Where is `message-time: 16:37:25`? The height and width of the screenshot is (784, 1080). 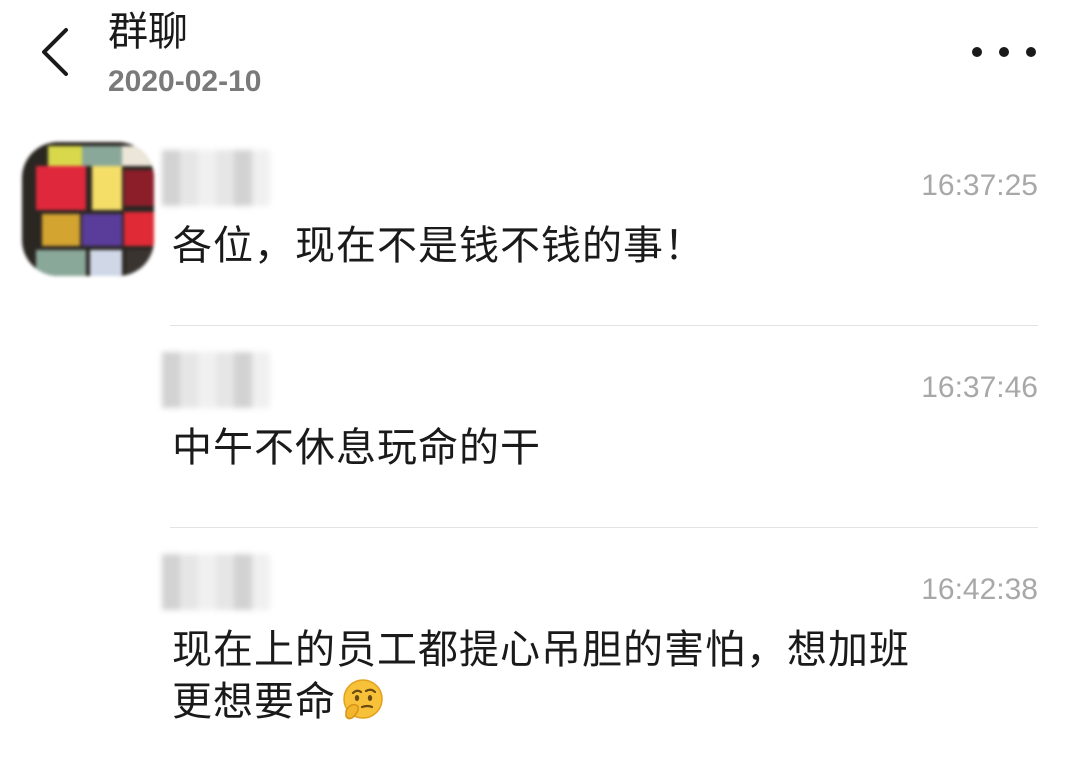 message-time: 16:37:25 is located at coordinates (979, 185).